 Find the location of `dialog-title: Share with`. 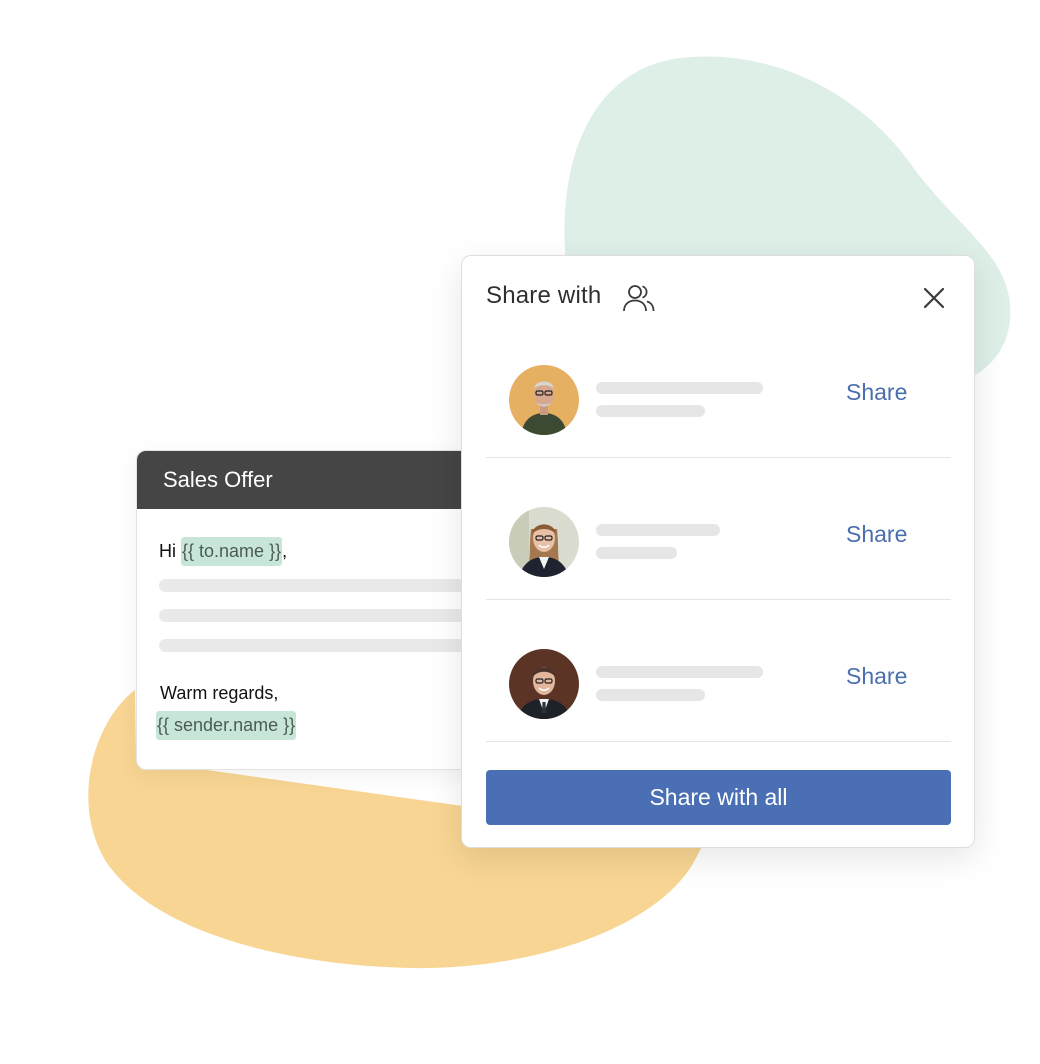

dialog-title: Share with is located at coordinates (544, 295).